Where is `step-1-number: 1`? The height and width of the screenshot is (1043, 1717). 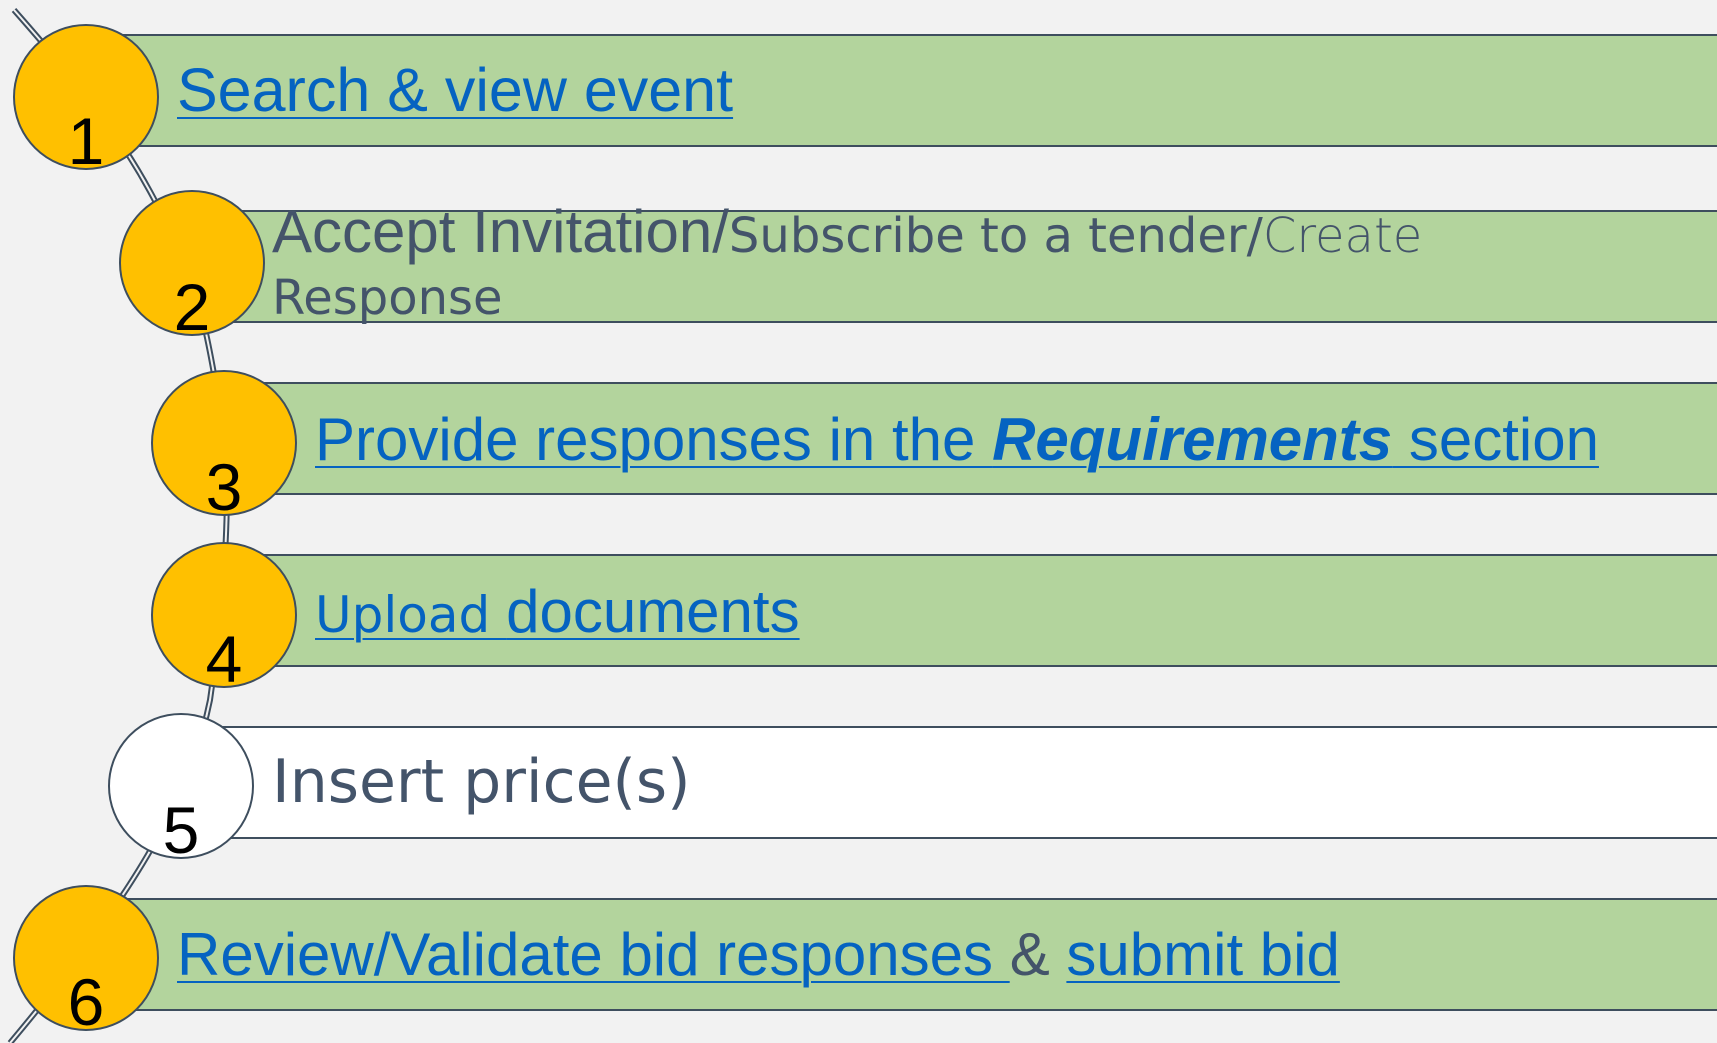 step-1-number: 1 is located at coordinates (86, 141).